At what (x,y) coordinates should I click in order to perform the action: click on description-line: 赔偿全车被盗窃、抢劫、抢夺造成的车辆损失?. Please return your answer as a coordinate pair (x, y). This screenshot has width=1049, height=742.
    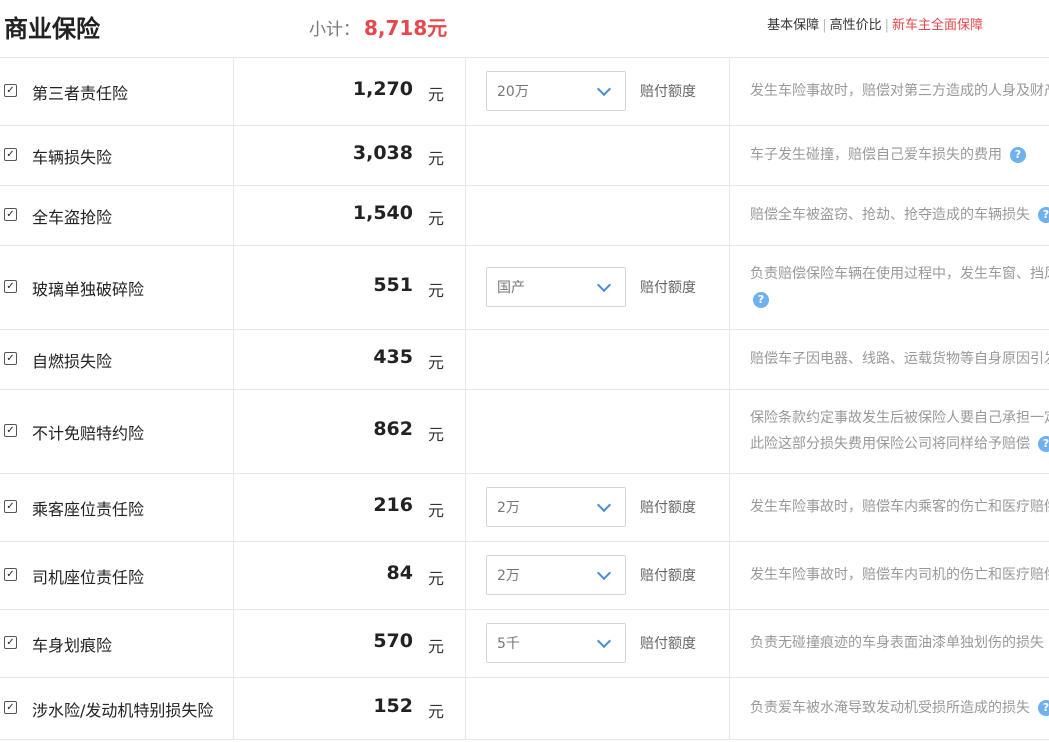
    Looking at the image, I should click on (899, 215).